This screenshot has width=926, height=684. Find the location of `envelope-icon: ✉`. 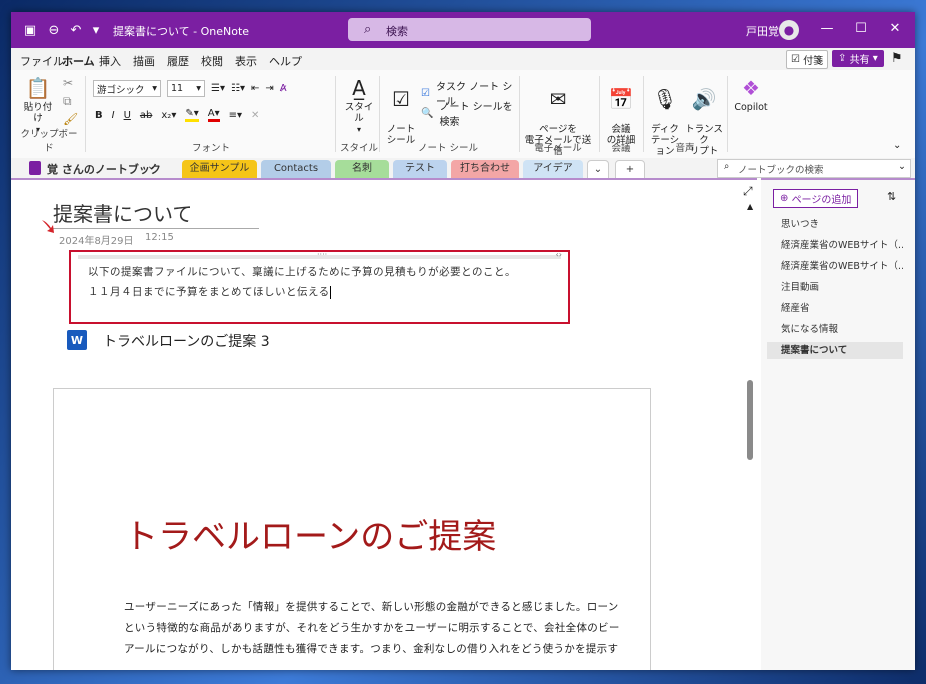

envelope-icon: ✉ is located at coordinates (558, 98).